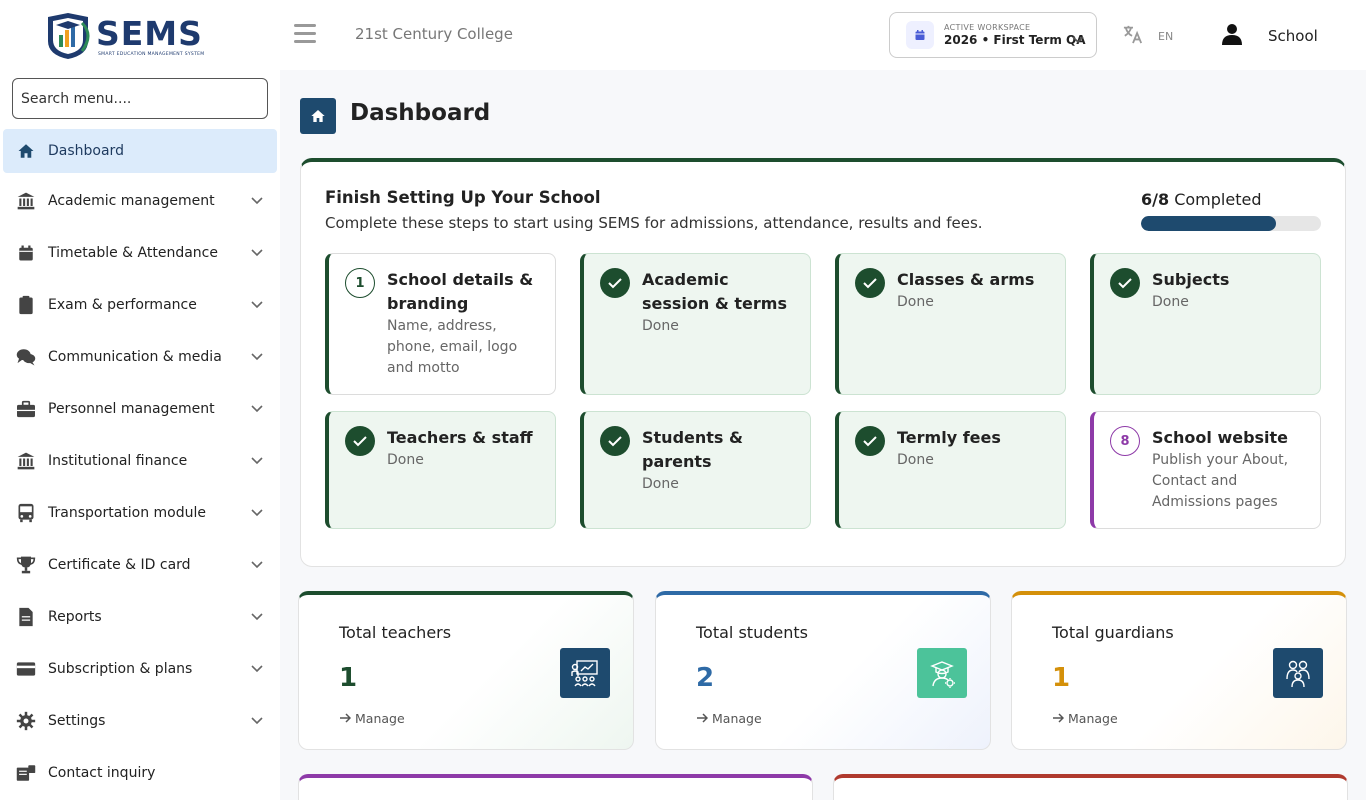 Image resolution: width=1366 pixels, height=800 pixels. What do you see at coordinates (987, 27) in the screenshot?
I see `workspace-label: ACTIVE WORKSPACE` at bounding box center [987, 27].